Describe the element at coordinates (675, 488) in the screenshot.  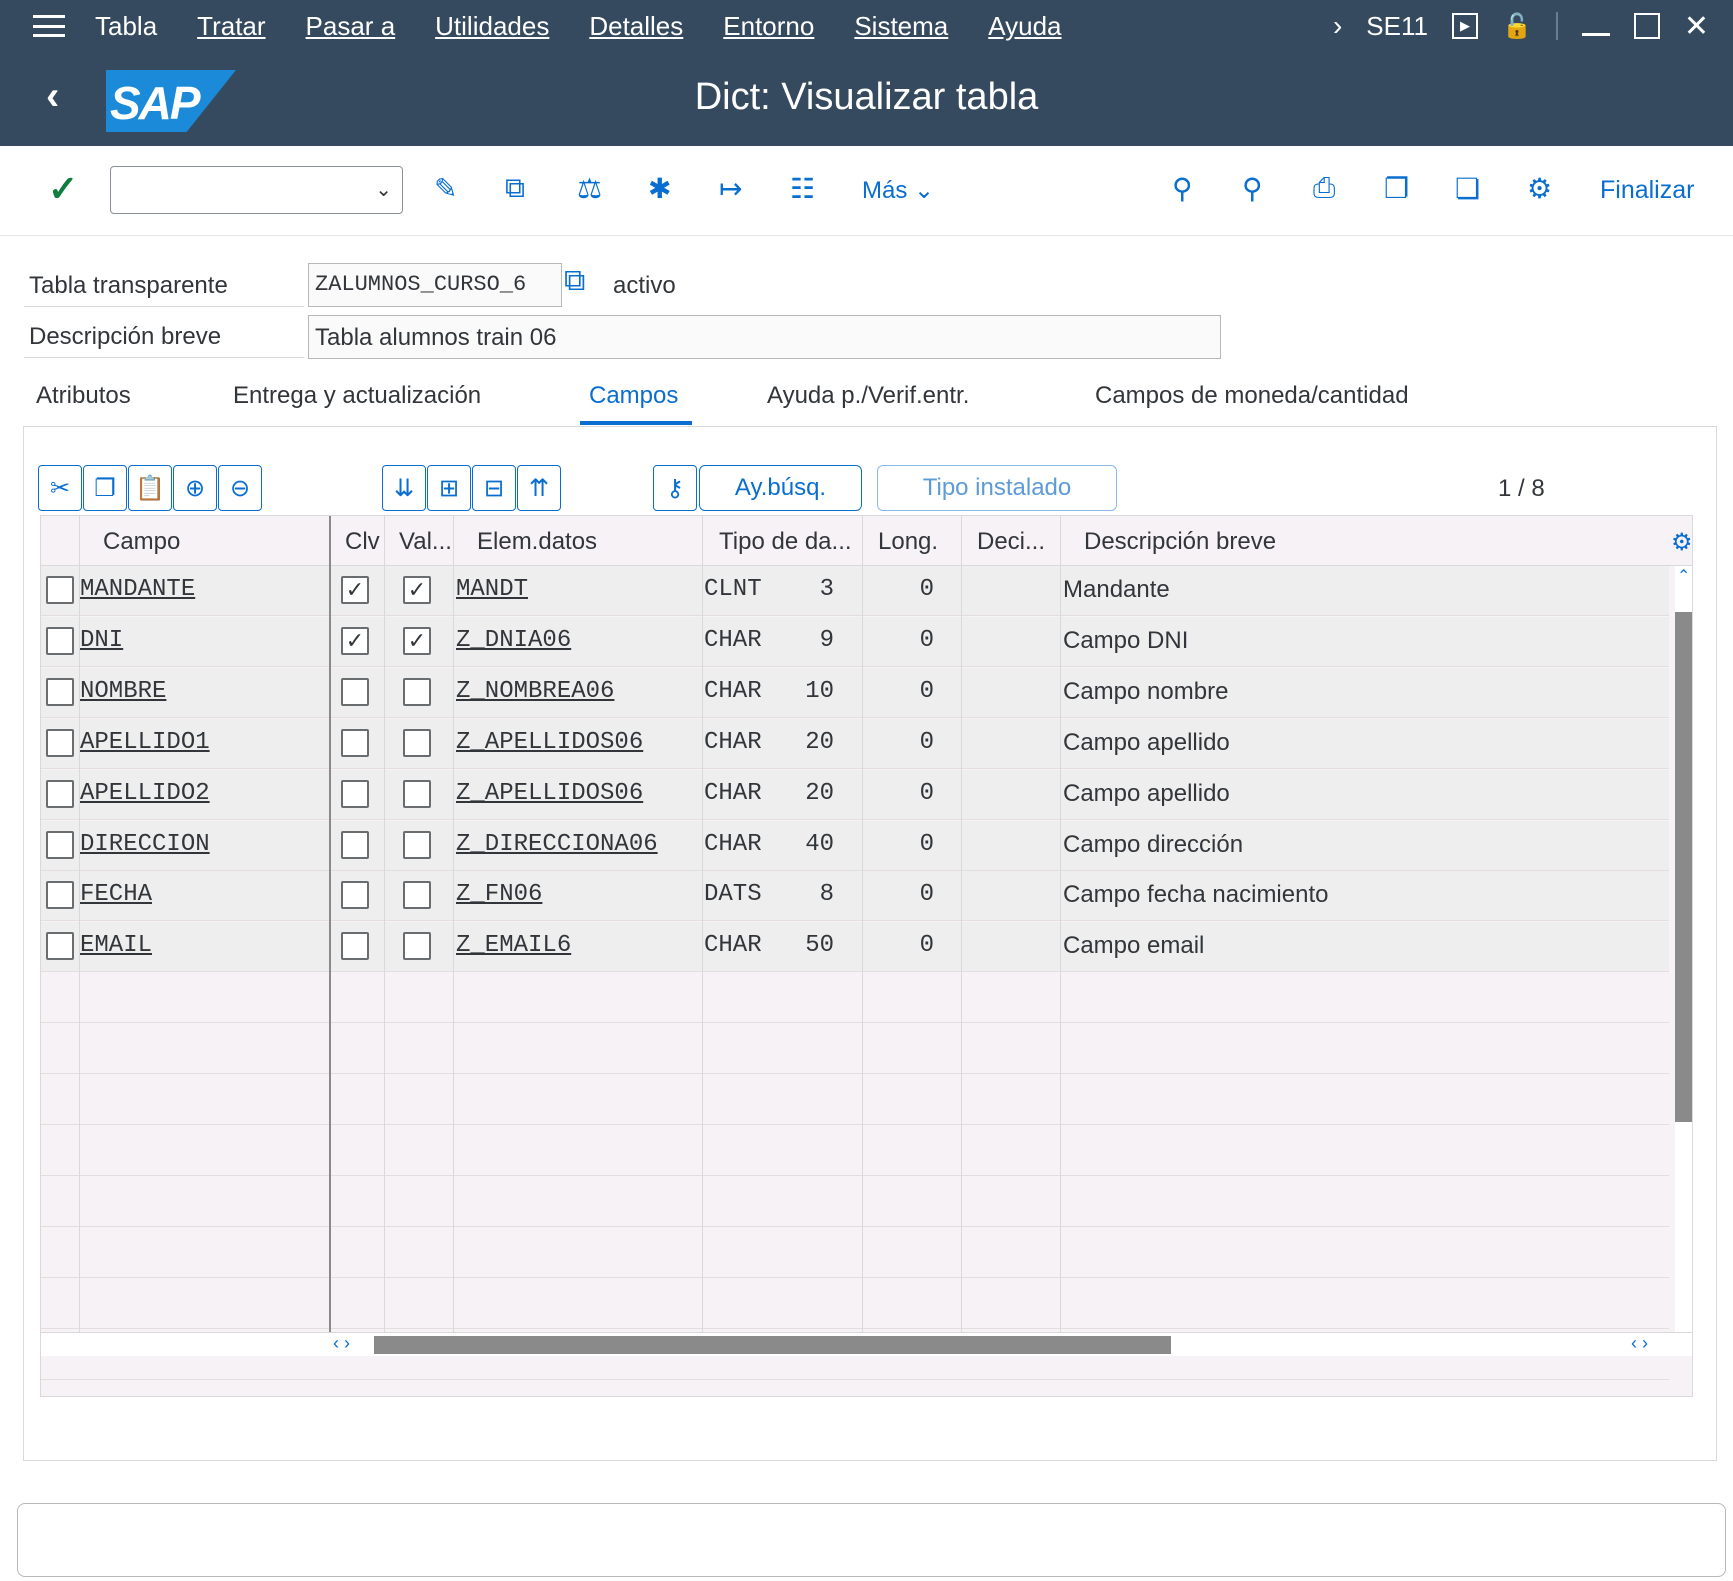
I see `key-icon: ⚷` at that location.